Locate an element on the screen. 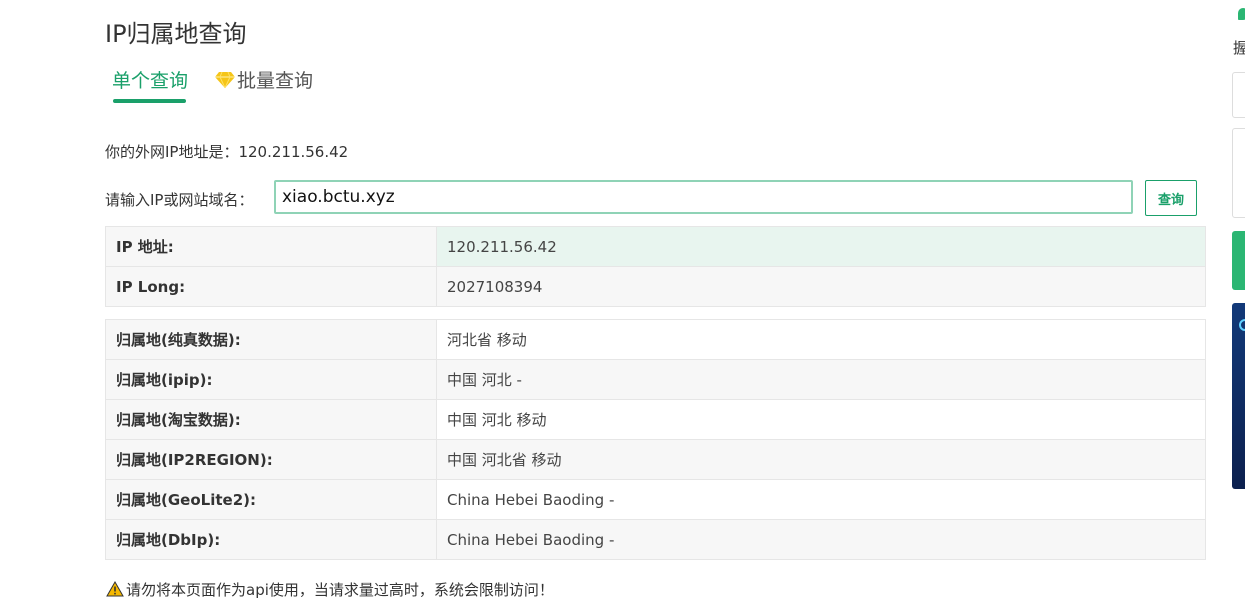 This screenshot has height=612, width=1245. table-row: 归属地(DbIp): China Hebei Baoding - is located at coordinates (655, 539).